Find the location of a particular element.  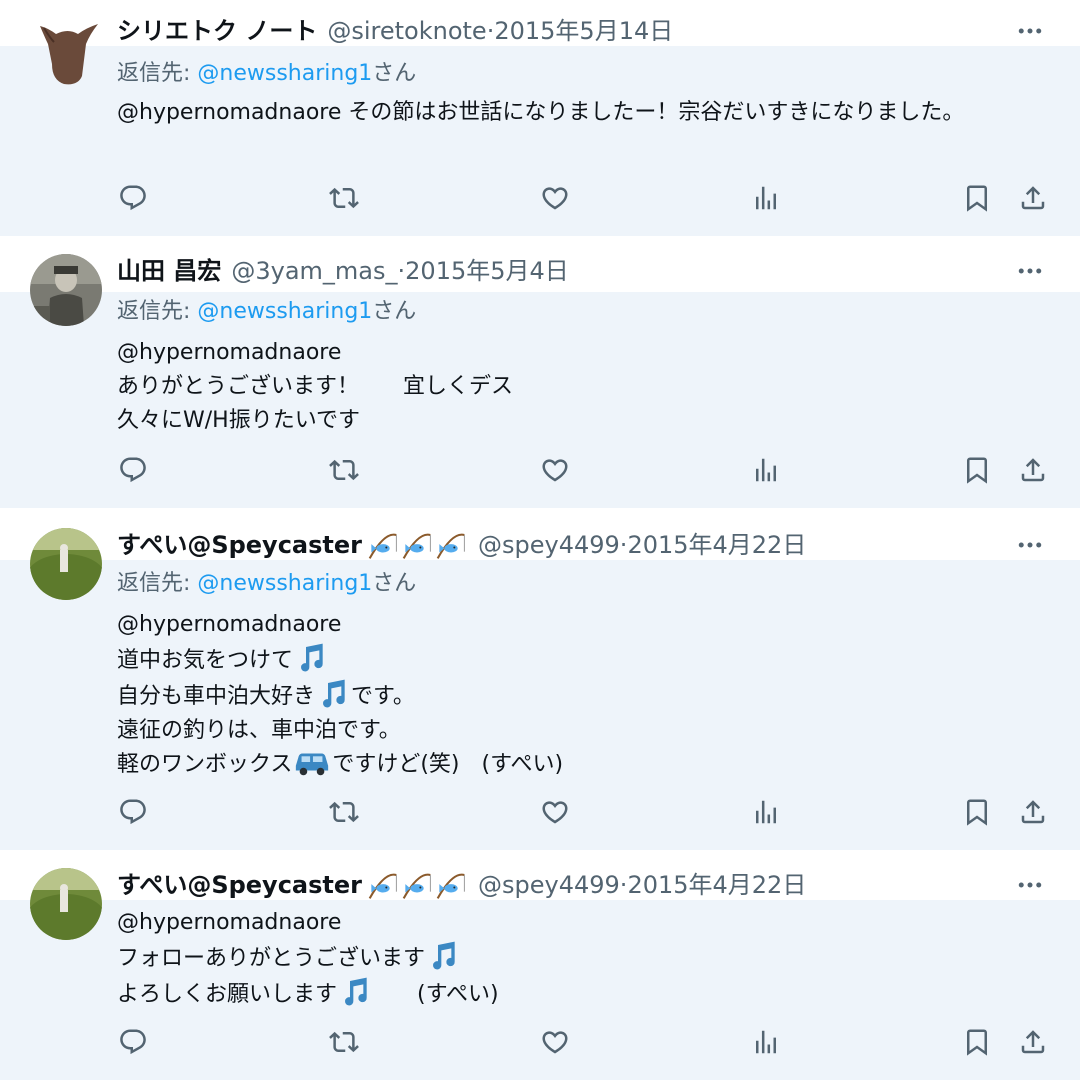

name-emojis is located at coordinates (417, 885).